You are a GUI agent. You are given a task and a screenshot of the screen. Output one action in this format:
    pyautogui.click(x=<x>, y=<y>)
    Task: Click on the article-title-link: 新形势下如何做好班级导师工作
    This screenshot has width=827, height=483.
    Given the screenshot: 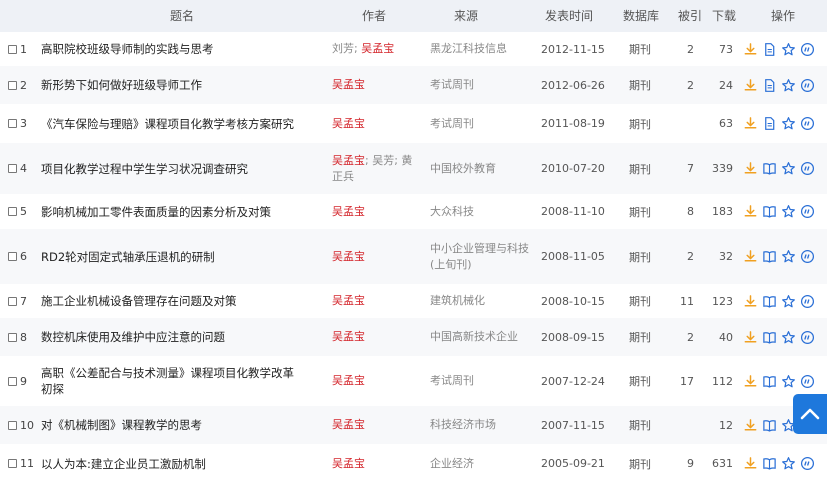 What is the action you would take?
    pyautogui.click(x=121, y=85)
    